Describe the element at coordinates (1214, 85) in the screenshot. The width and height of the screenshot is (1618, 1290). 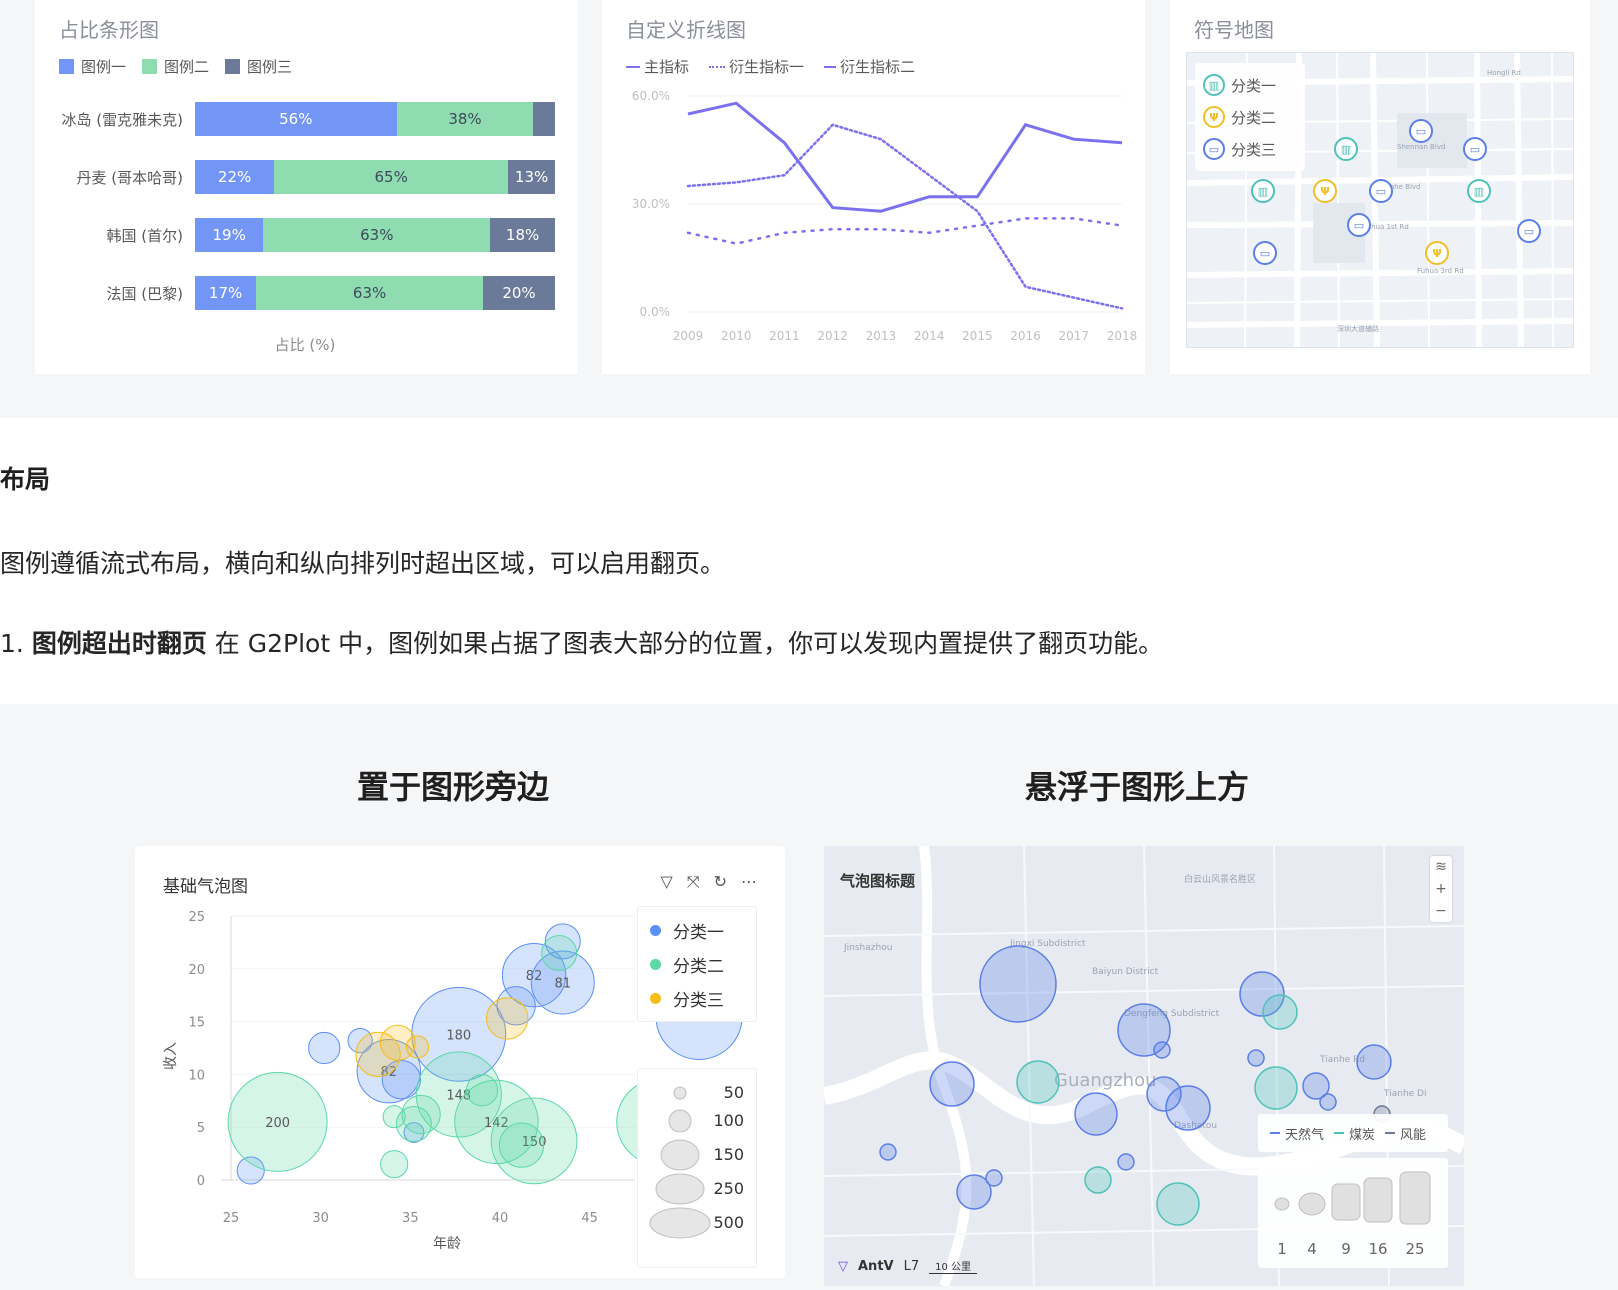
I see `building-icon: ▥` at that location.